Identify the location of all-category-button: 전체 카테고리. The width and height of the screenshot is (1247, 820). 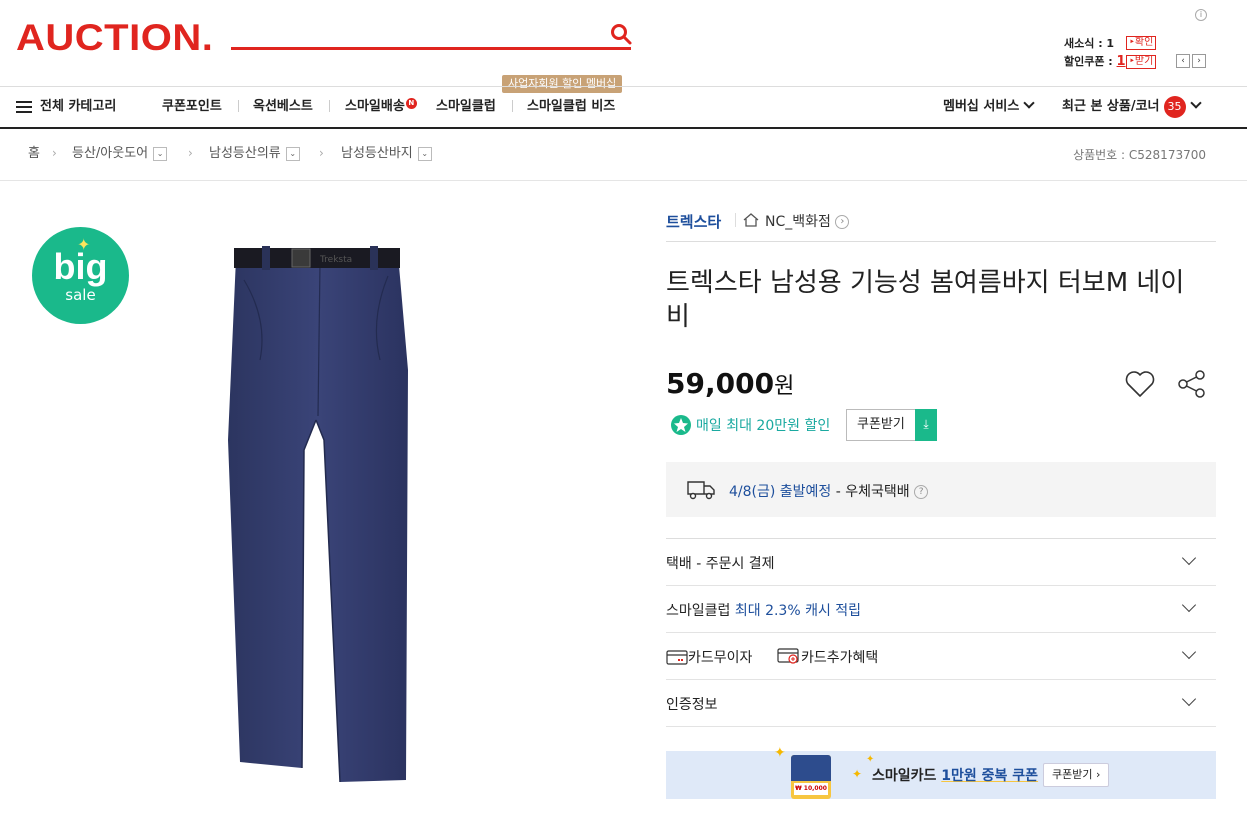
(78, 107).